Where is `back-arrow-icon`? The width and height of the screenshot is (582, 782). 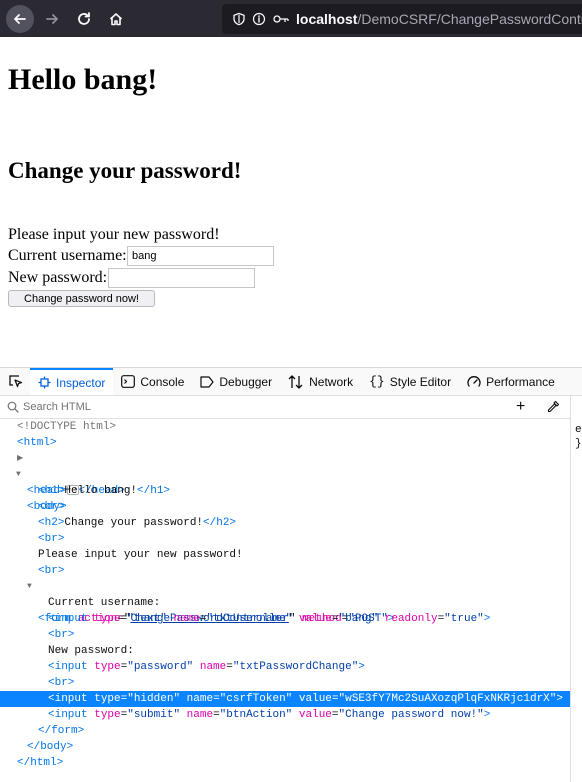 back-arrow-icon is located at coordinates (20, 19).